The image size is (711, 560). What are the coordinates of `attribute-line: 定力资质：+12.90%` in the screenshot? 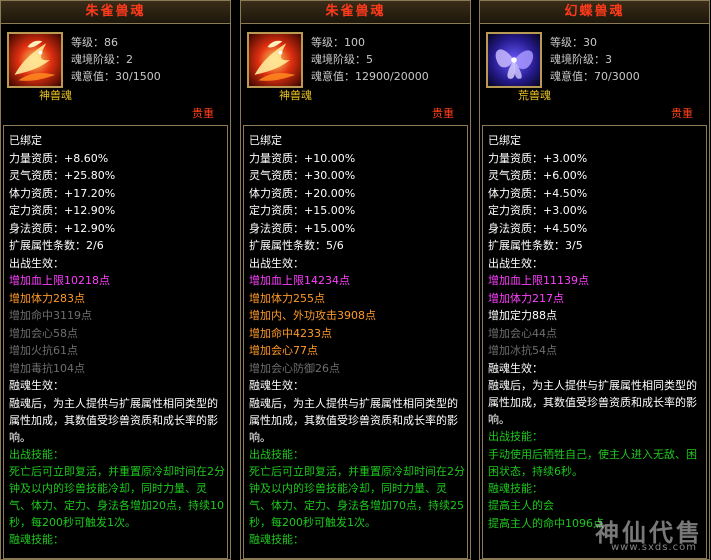 It's located at (62, 210).